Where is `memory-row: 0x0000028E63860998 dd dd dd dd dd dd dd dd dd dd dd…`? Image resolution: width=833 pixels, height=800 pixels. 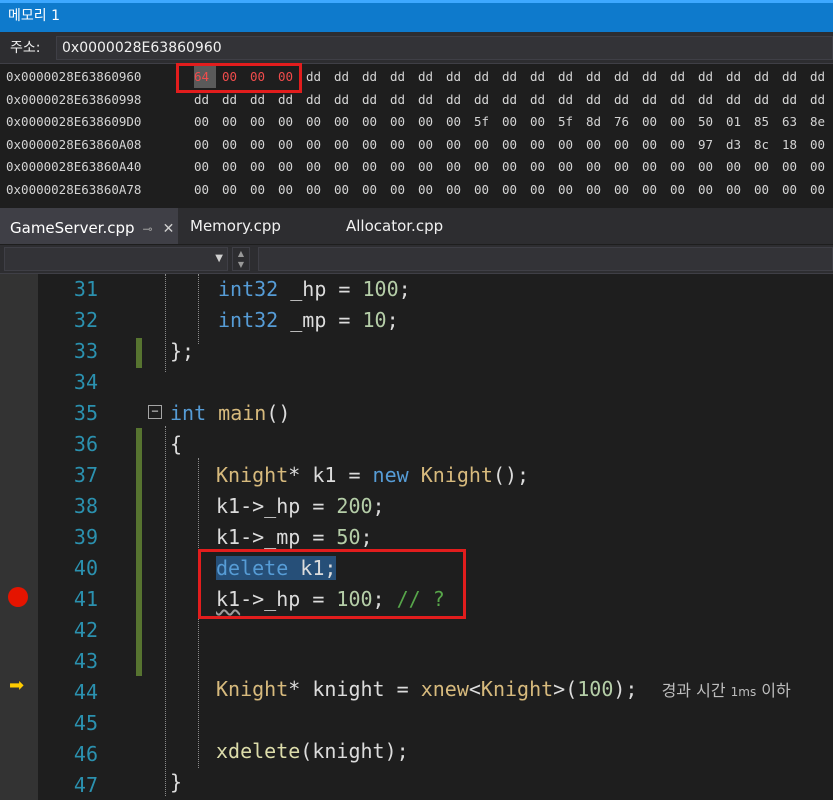 memory-row: 0x0000028E63860998 dd dd dd dd dd dd dd dd dd dd dd… is located at coordinates (416, 100).